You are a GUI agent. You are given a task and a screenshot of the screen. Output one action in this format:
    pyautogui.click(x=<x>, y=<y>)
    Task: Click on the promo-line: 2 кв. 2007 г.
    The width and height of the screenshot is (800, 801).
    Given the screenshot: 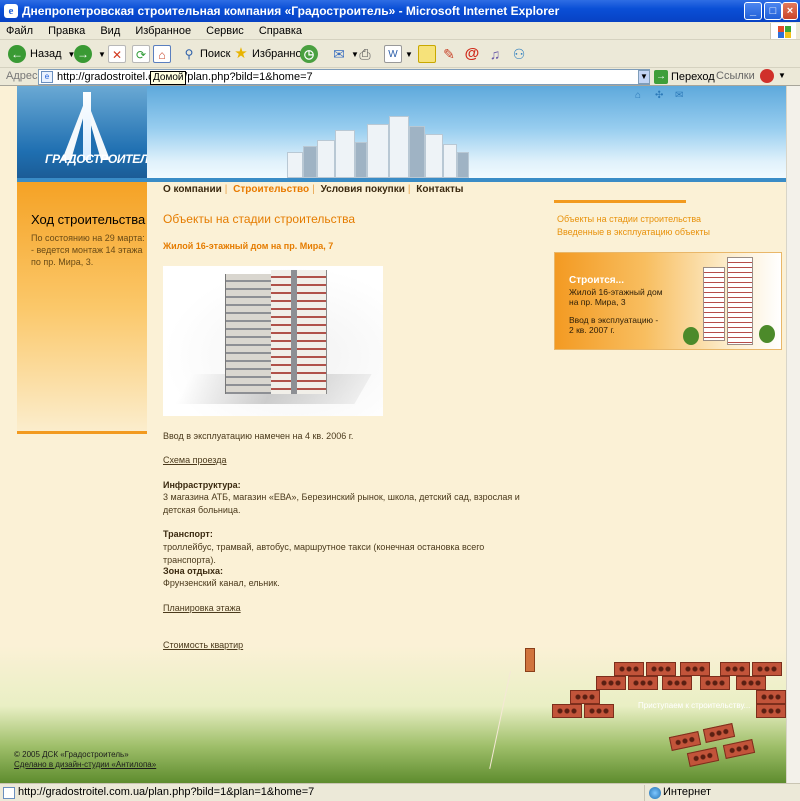 What is the action you would take?
    pyautogui.click(x=592, y=330)
    